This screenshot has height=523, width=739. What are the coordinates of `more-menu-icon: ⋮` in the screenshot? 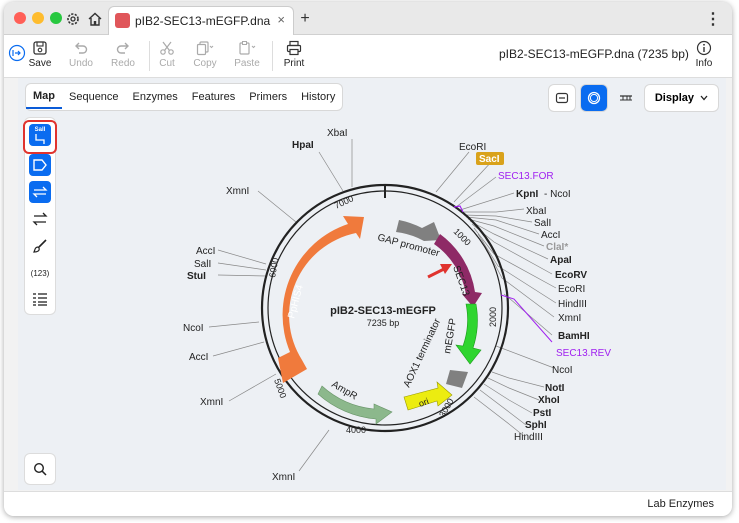 It's located at (713, 19).